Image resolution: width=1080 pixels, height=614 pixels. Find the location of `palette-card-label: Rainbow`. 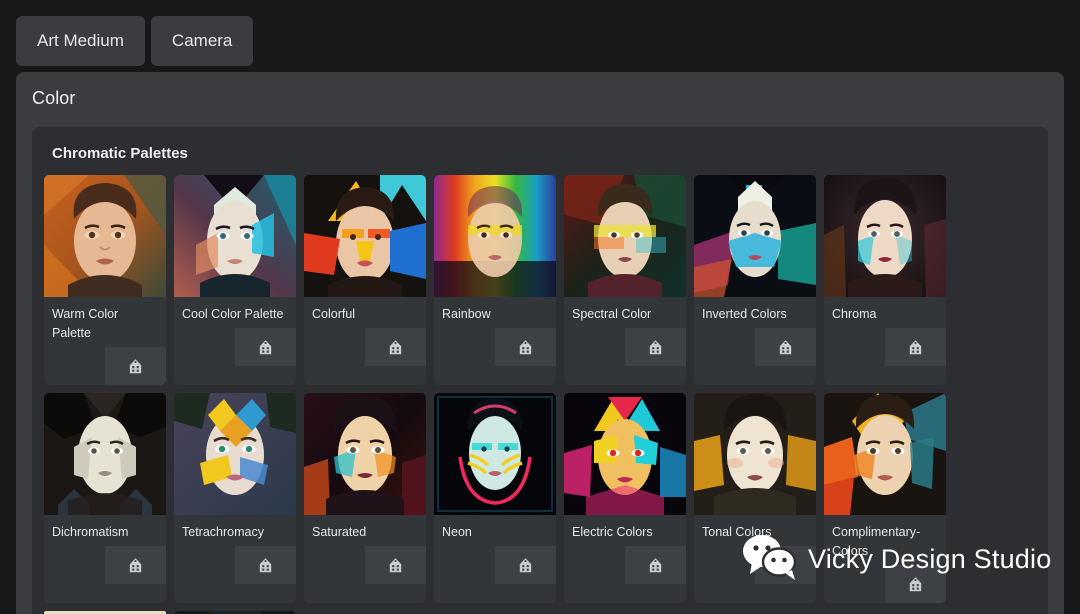

palette-card-label: Rainbow is located at coordinates (495, 312).